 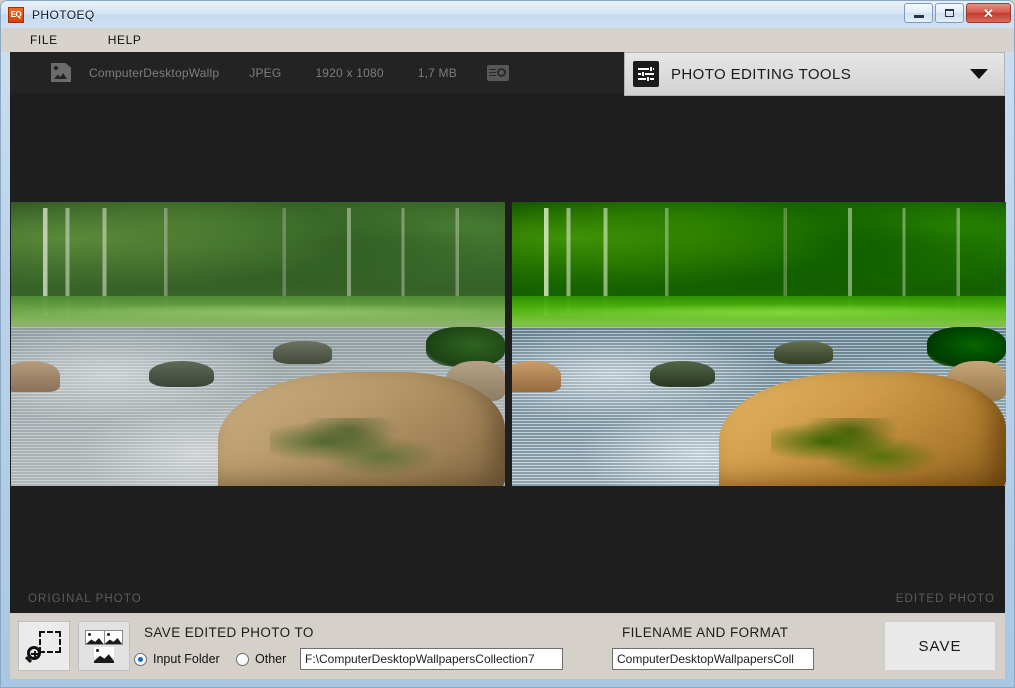 I want to click on photo-editing-tools-dropdown: PHOTO EDITING TOOLS, so click(x=814, y=74).